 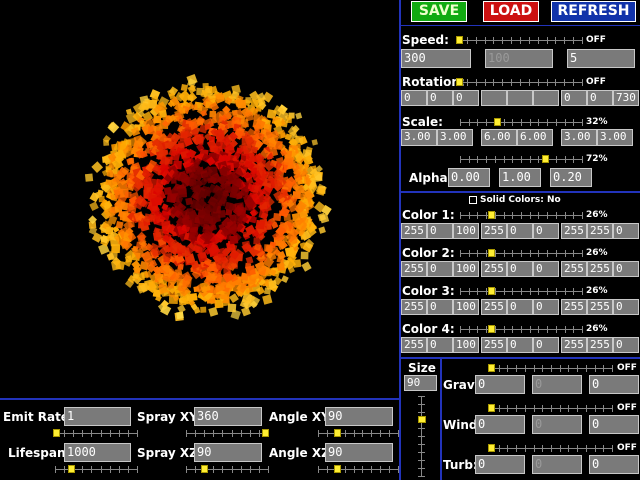 I want to click on spray-xz-field: 90, so click(x=228, y=452).